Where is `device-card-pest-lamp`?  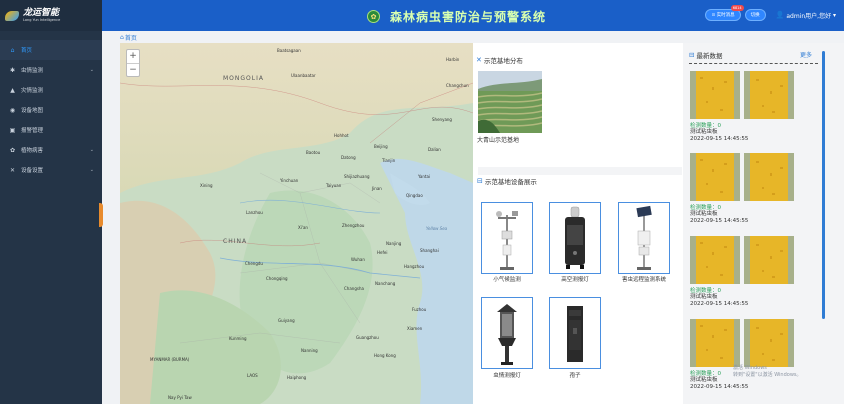 device-card-pest-lamp is located at coordinates (507, 333).